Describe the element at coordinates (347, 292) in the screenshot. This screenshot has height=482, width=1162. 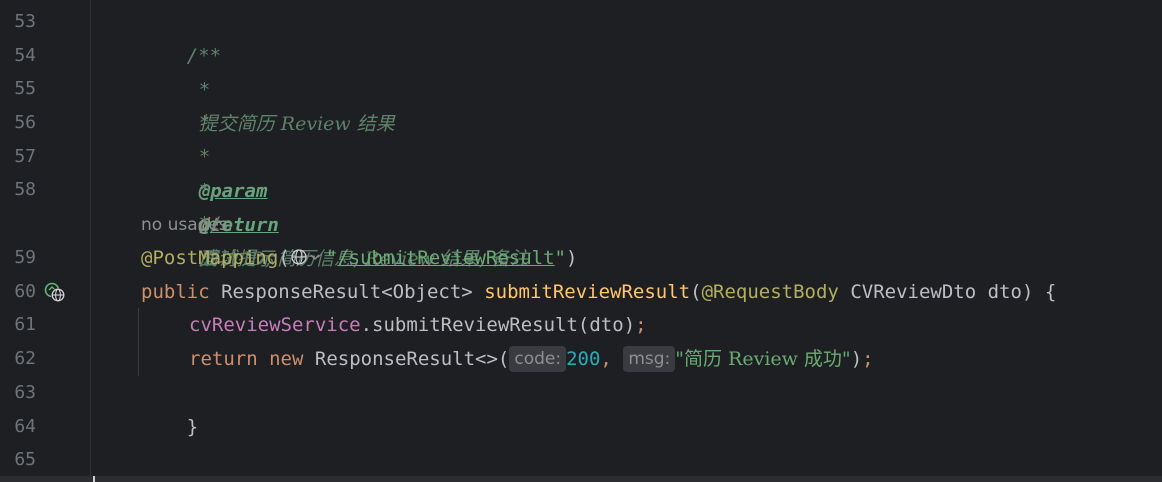
I see `return-type: ResponseResult<Object>` at that location.